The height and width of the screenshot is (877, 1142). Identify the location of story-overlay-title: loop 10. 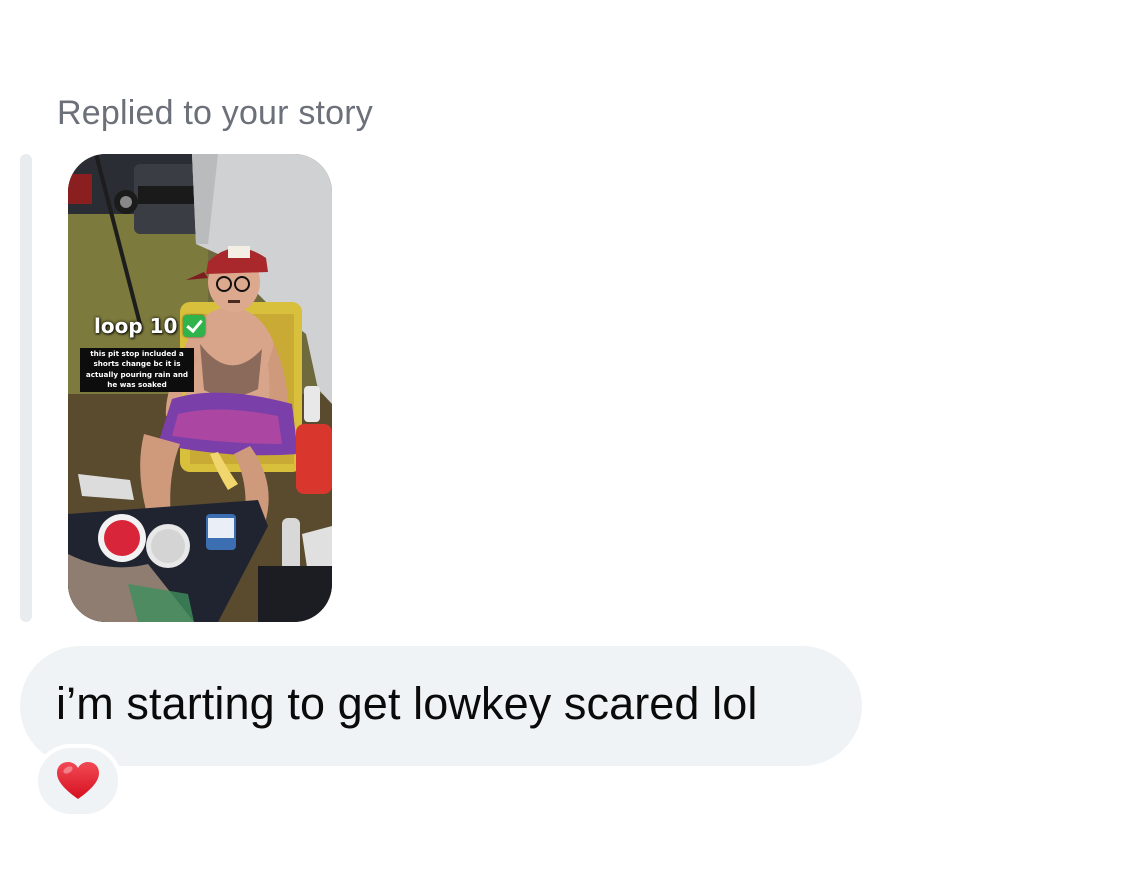
(150, 326).